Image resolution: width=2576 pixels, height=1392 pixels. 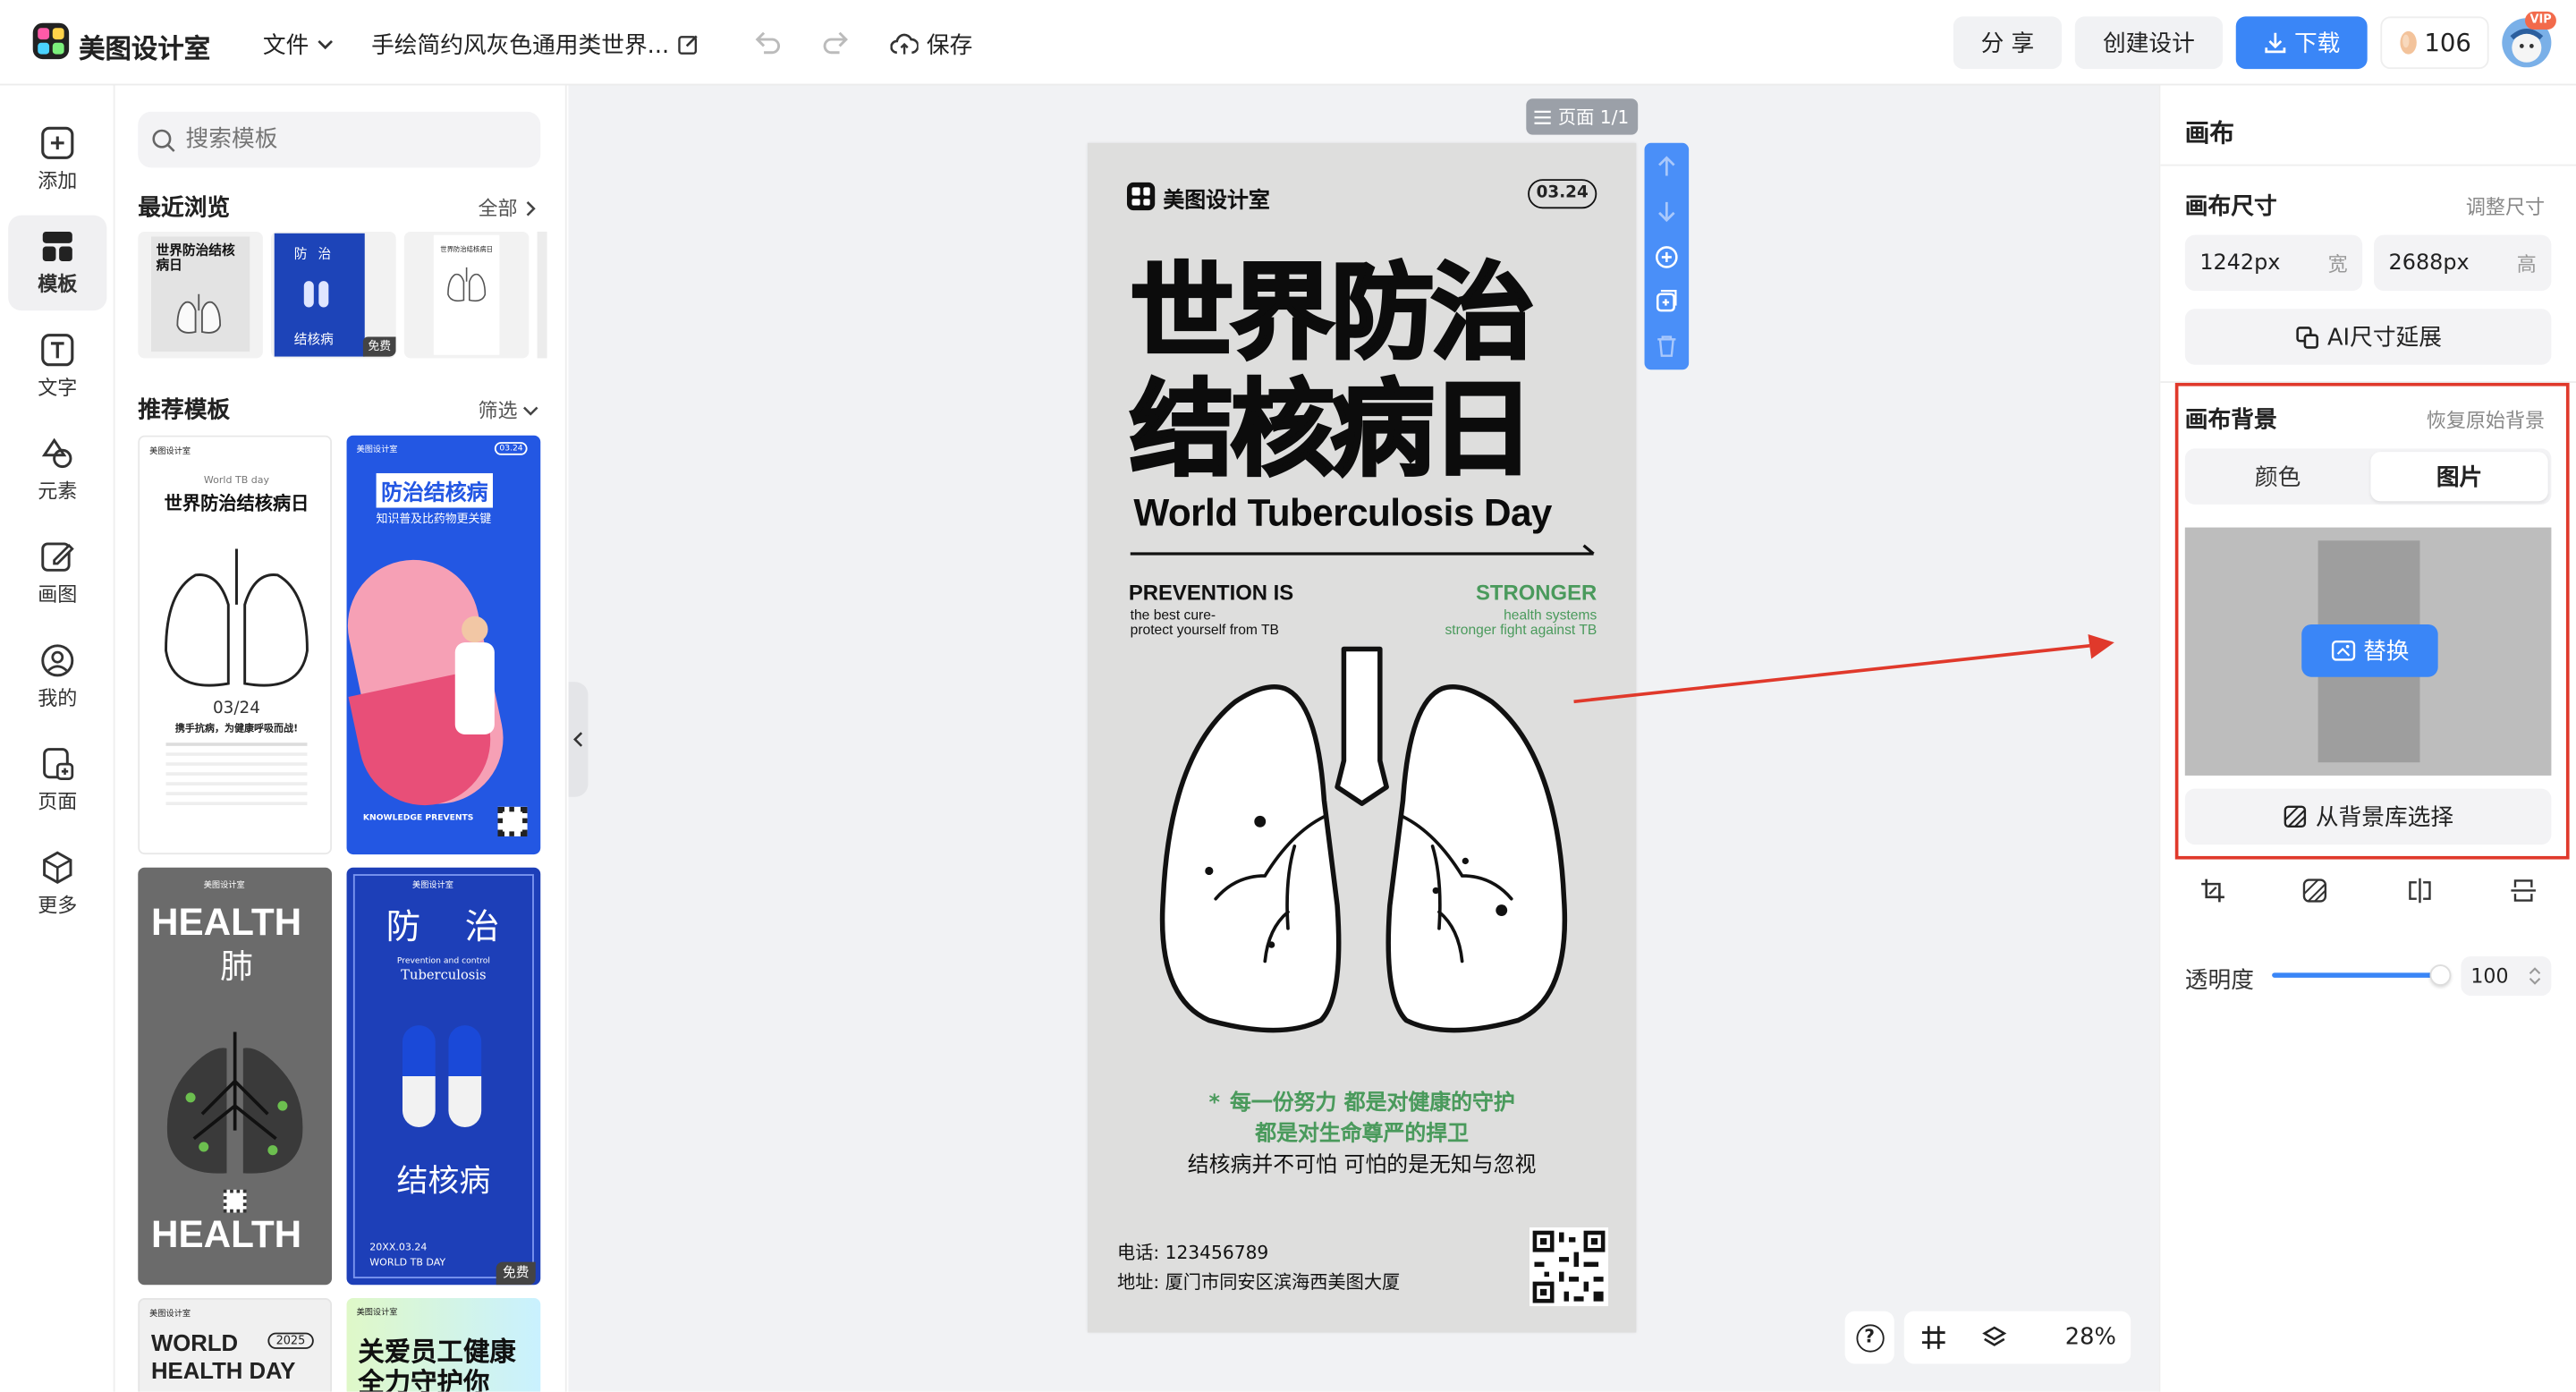 I want to click on rail-item-mine: 我的, so click(x=57, y=677).